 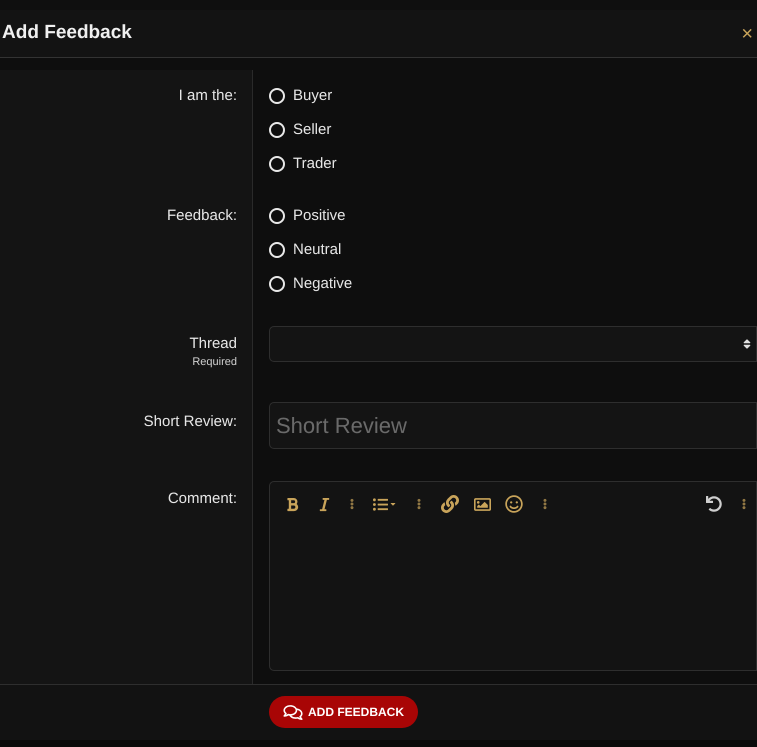 What do you see at coordinates (66, 33) in the screenshot?
I see `dialog-title: Add Feedback` at bounding box center [66, 33].